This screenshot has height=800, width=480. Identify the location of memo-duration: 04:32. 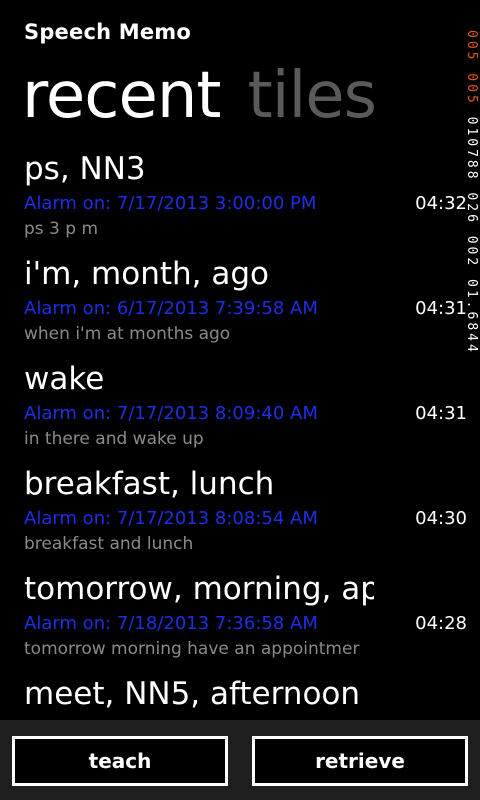
(441, 203).